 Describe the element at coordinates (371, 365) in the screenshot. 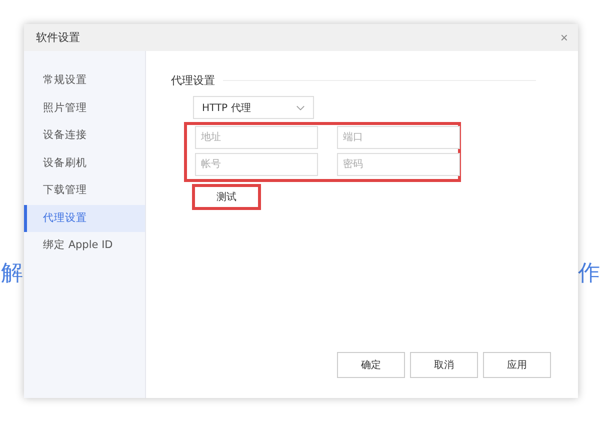

I see `dialog-button: 确定` at that location.